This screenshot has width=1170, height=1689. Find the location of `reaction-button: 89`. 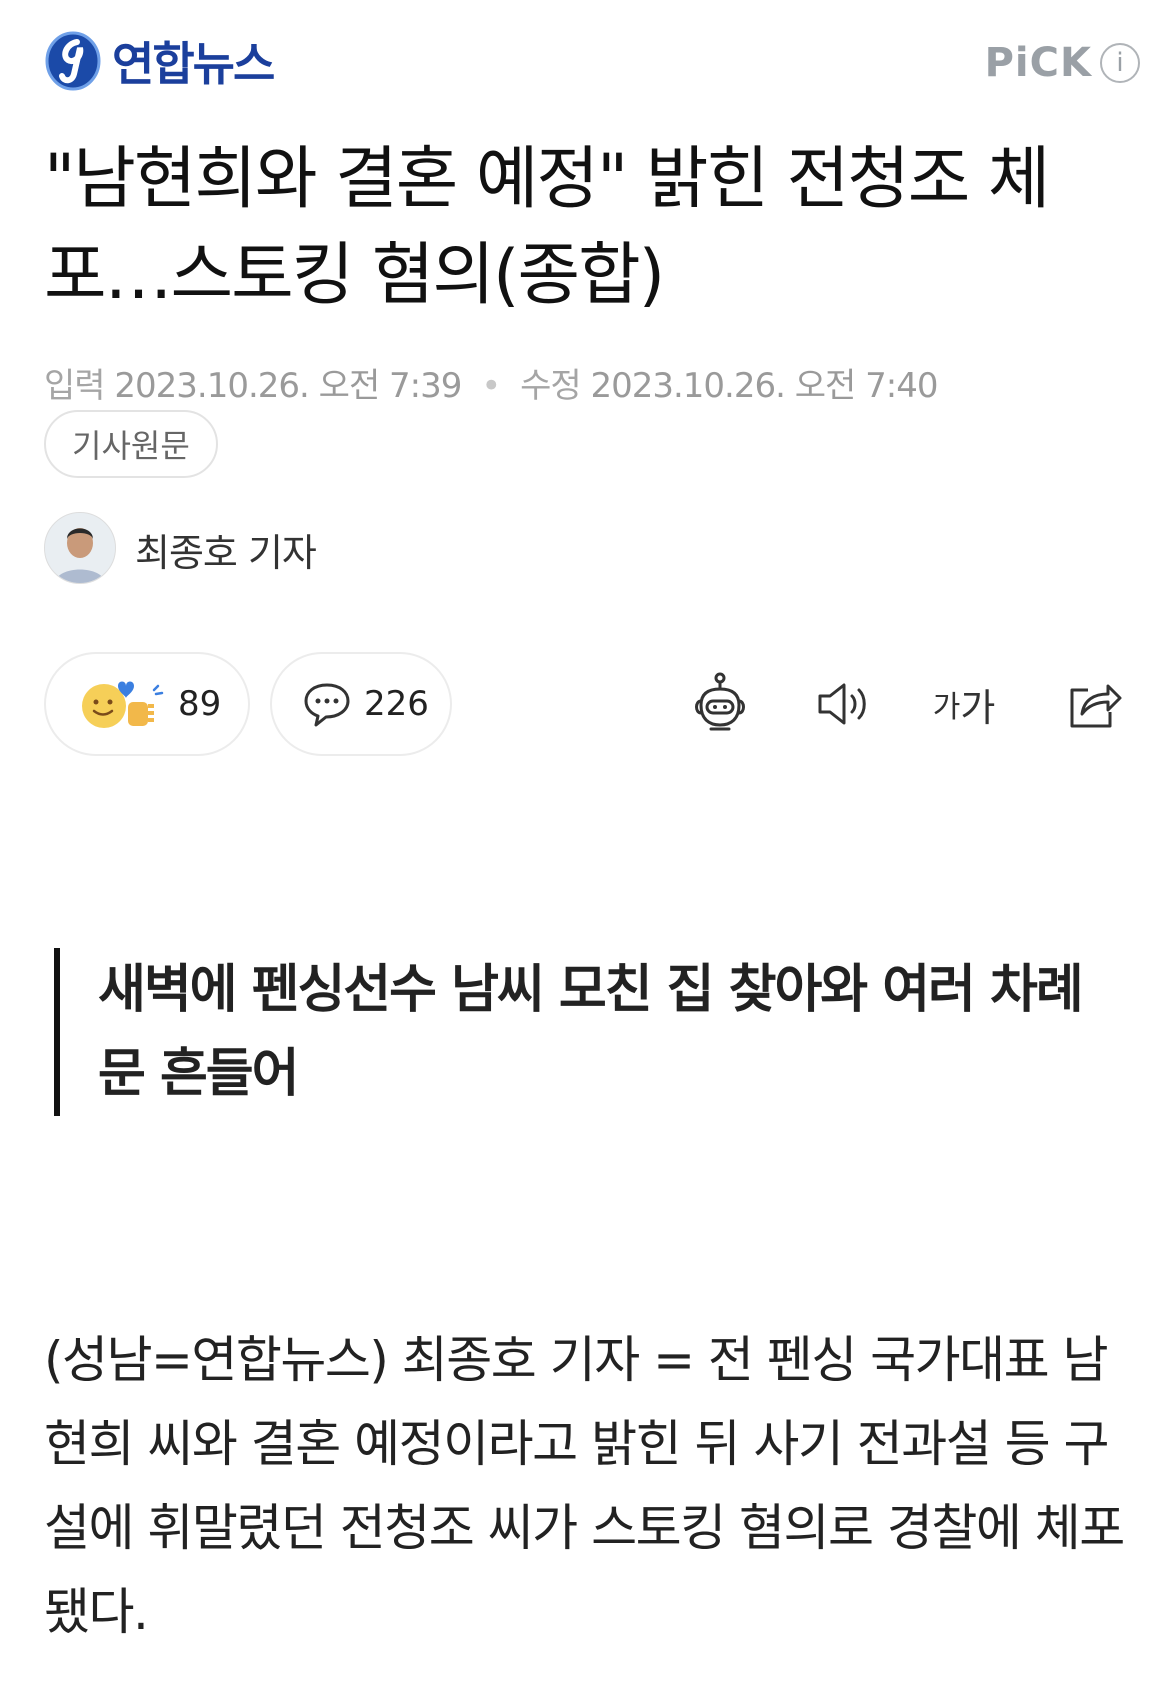

reaction-button: 89 is located at coordinates (147, 704).